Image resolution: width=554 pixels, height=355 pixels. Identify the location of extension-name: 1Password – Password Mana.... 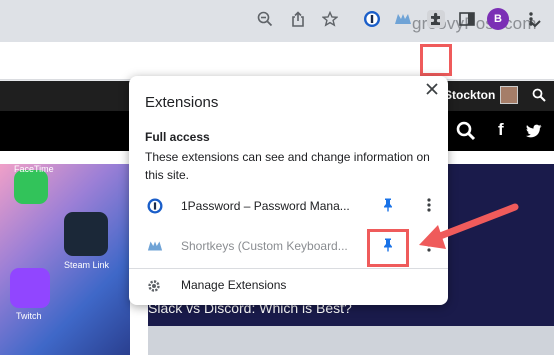
(267, 206).